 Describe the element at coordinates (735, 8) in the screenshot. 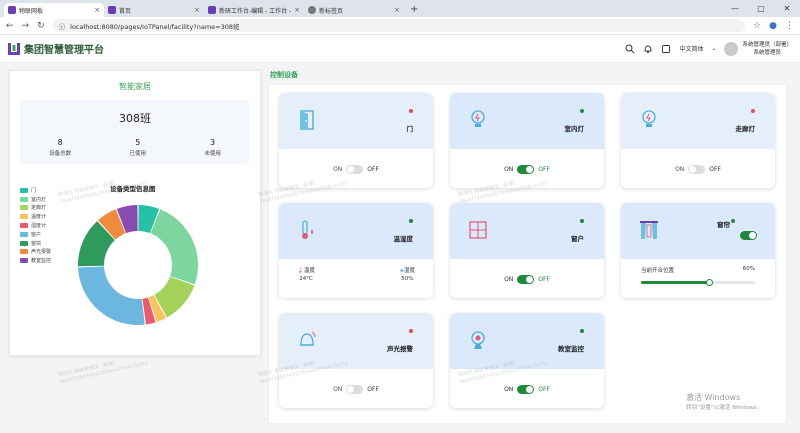

I see `minimize-icon: —` at that location.